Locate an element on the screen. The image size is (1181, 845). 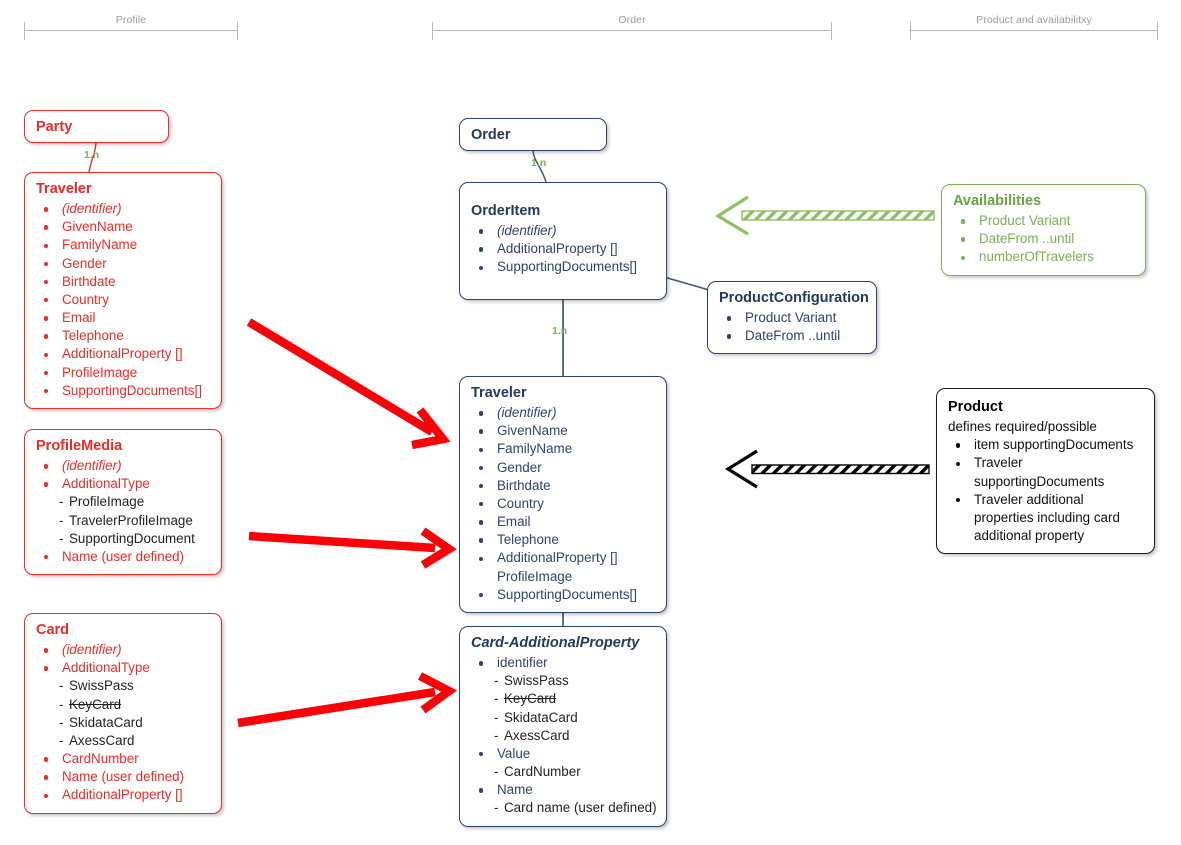
entity-box-party: Party is located at coordinates (96, 126).